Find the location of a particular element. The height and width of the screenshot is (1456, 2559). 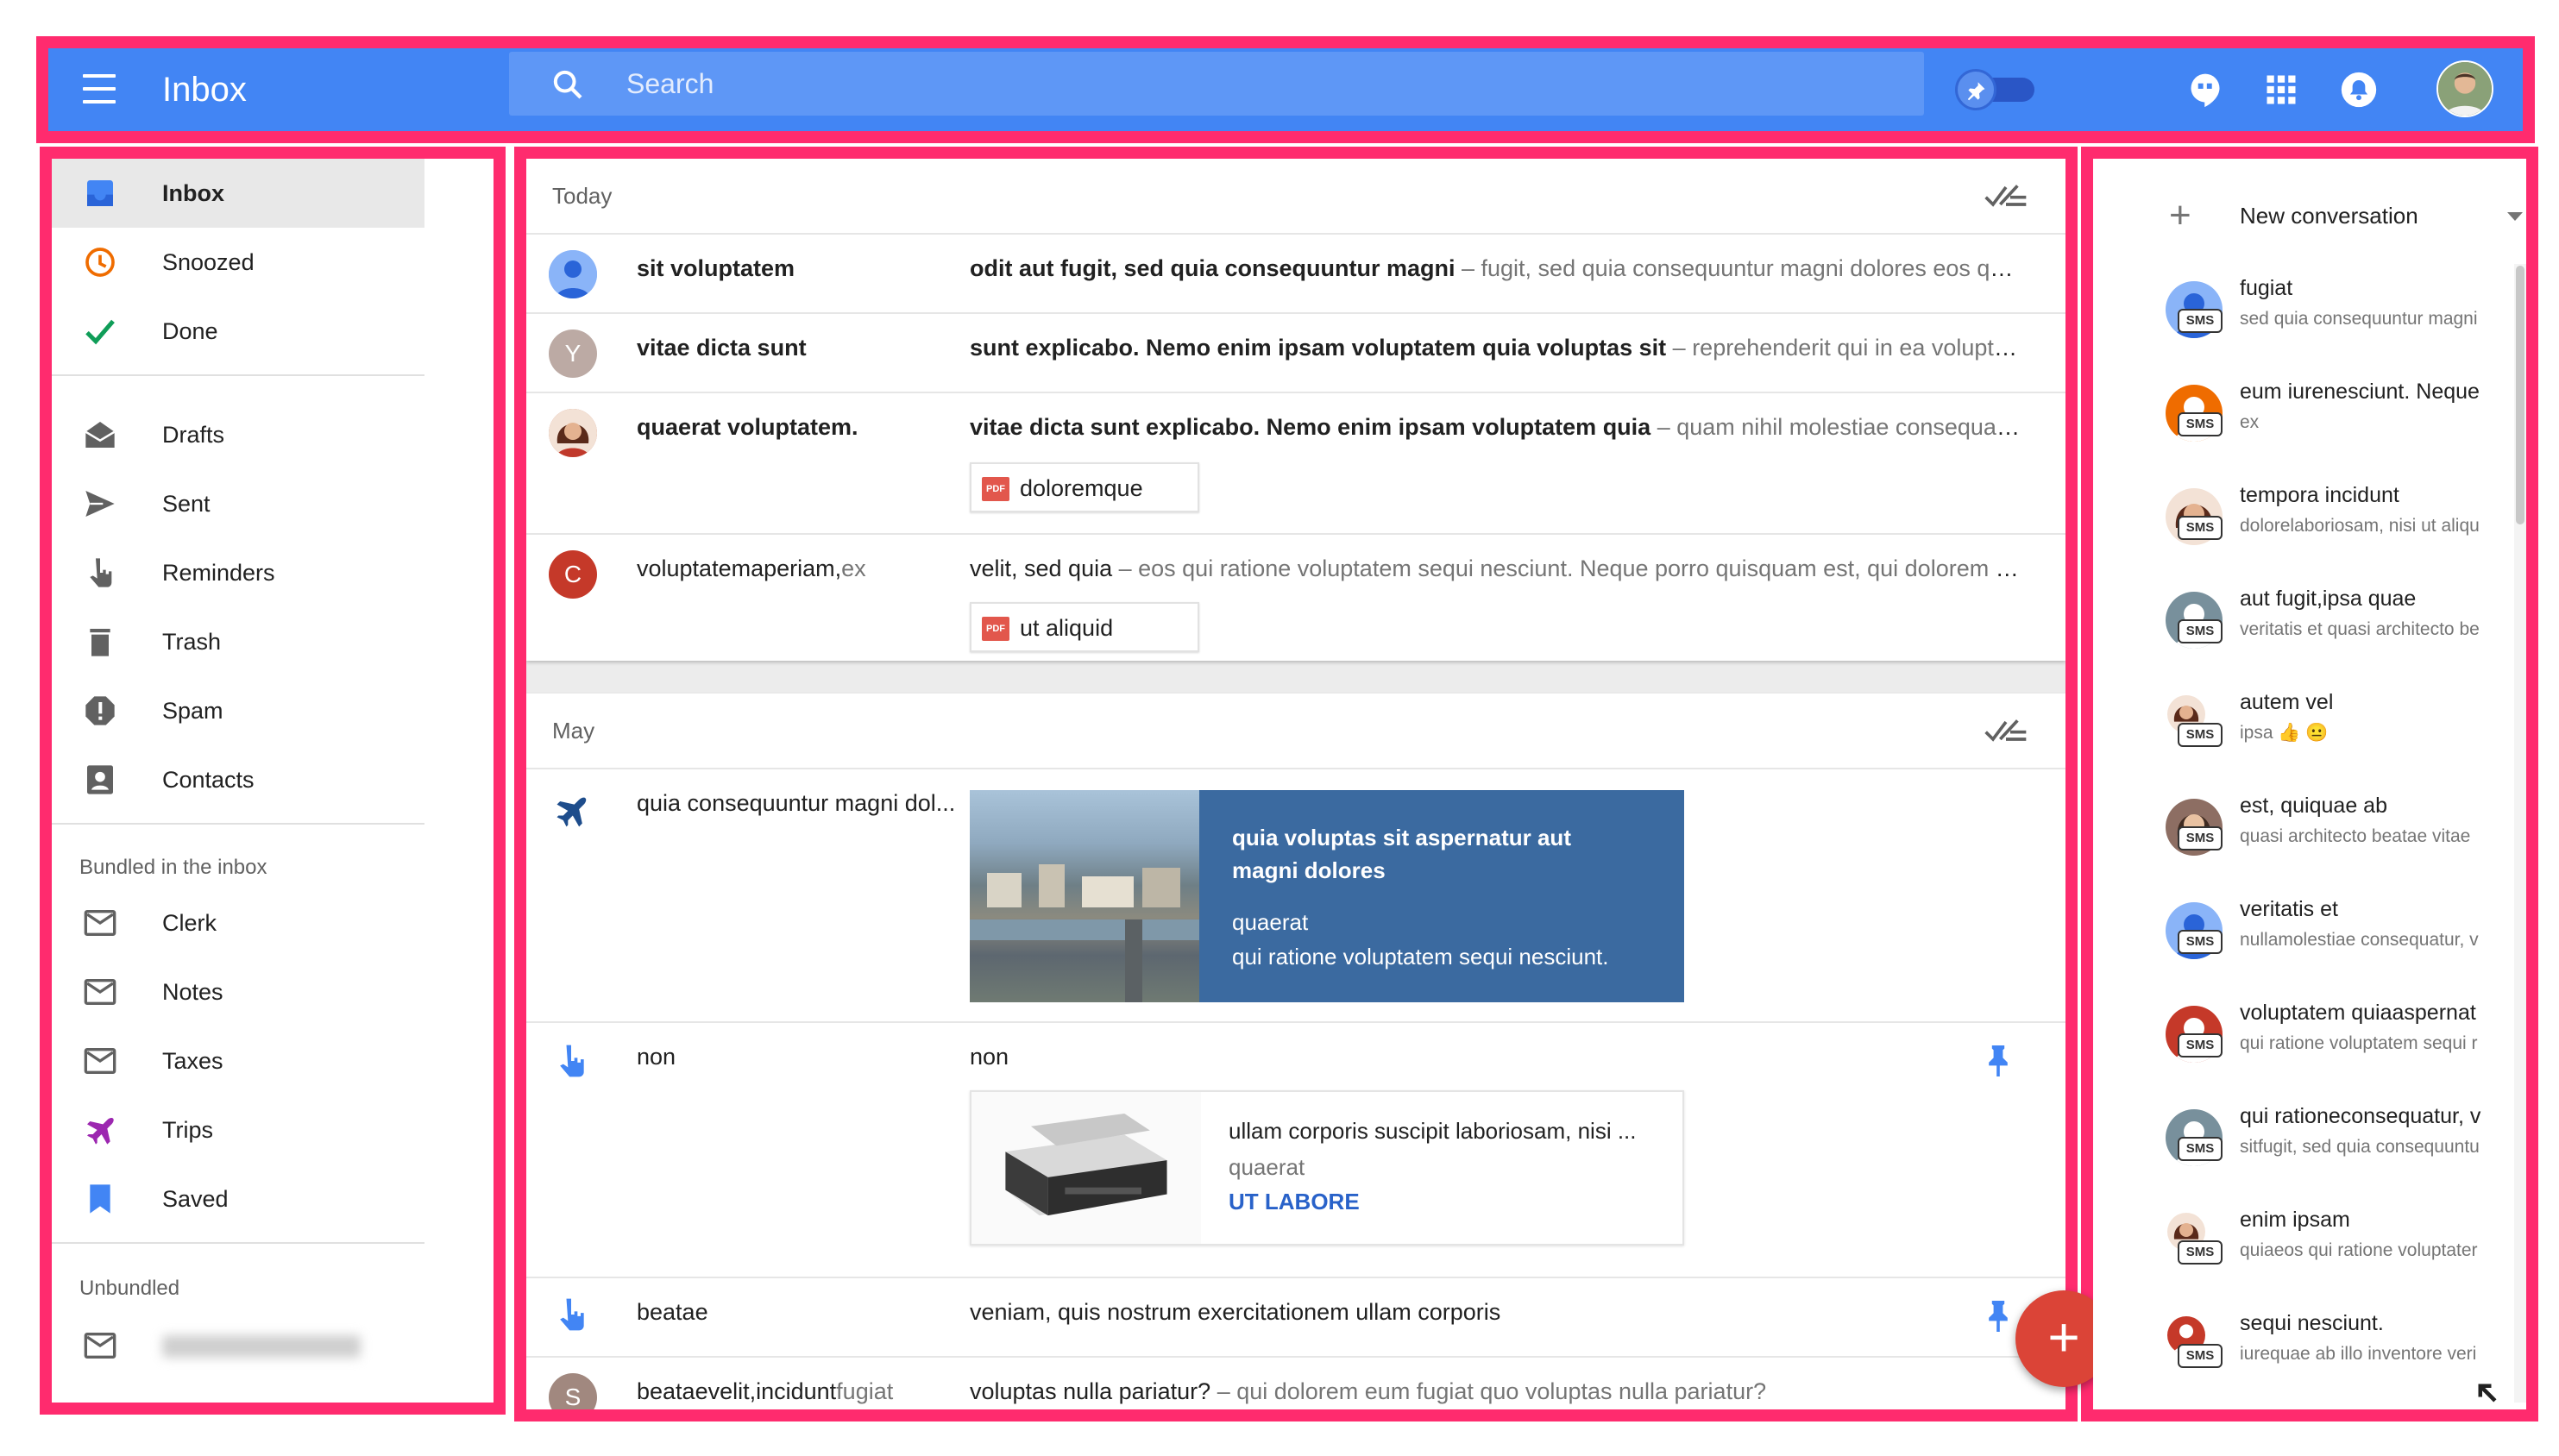

attachment-chip: PDF ut aliquid is located at coordinates (1085, 627).